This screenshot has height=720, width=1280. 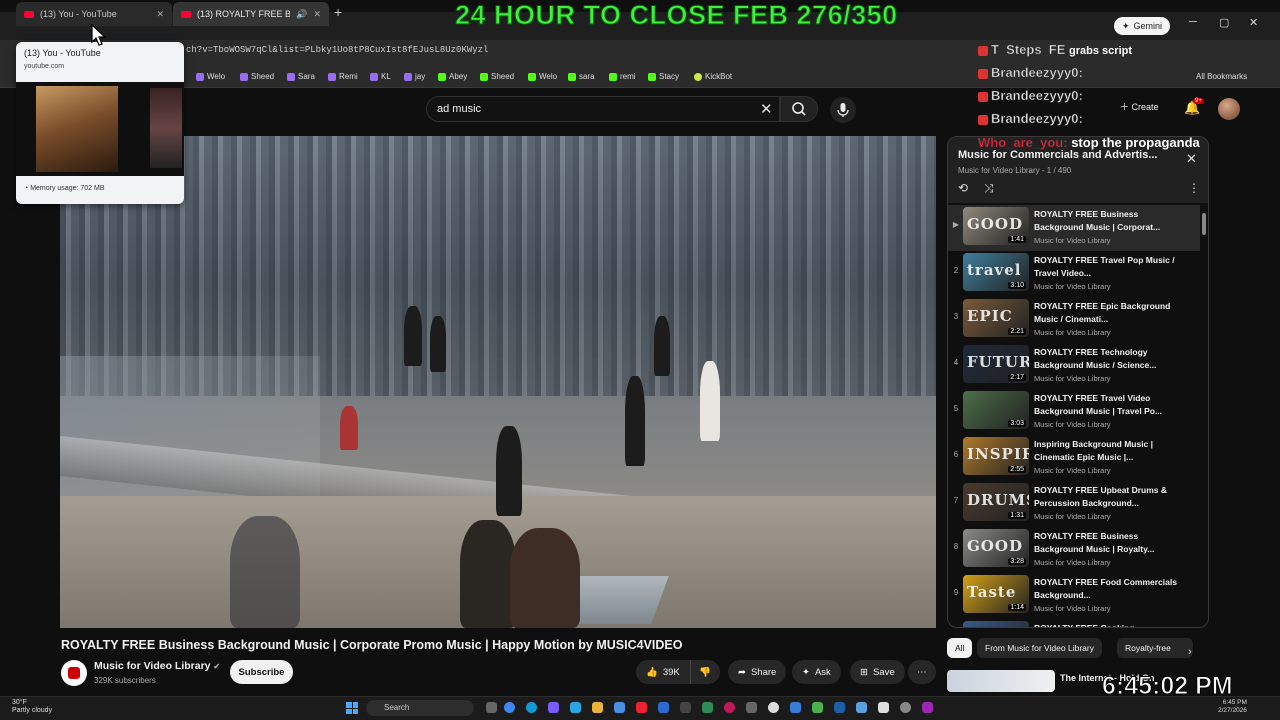 I want to click on file-explorer-icon, so click(x=597, y=707).